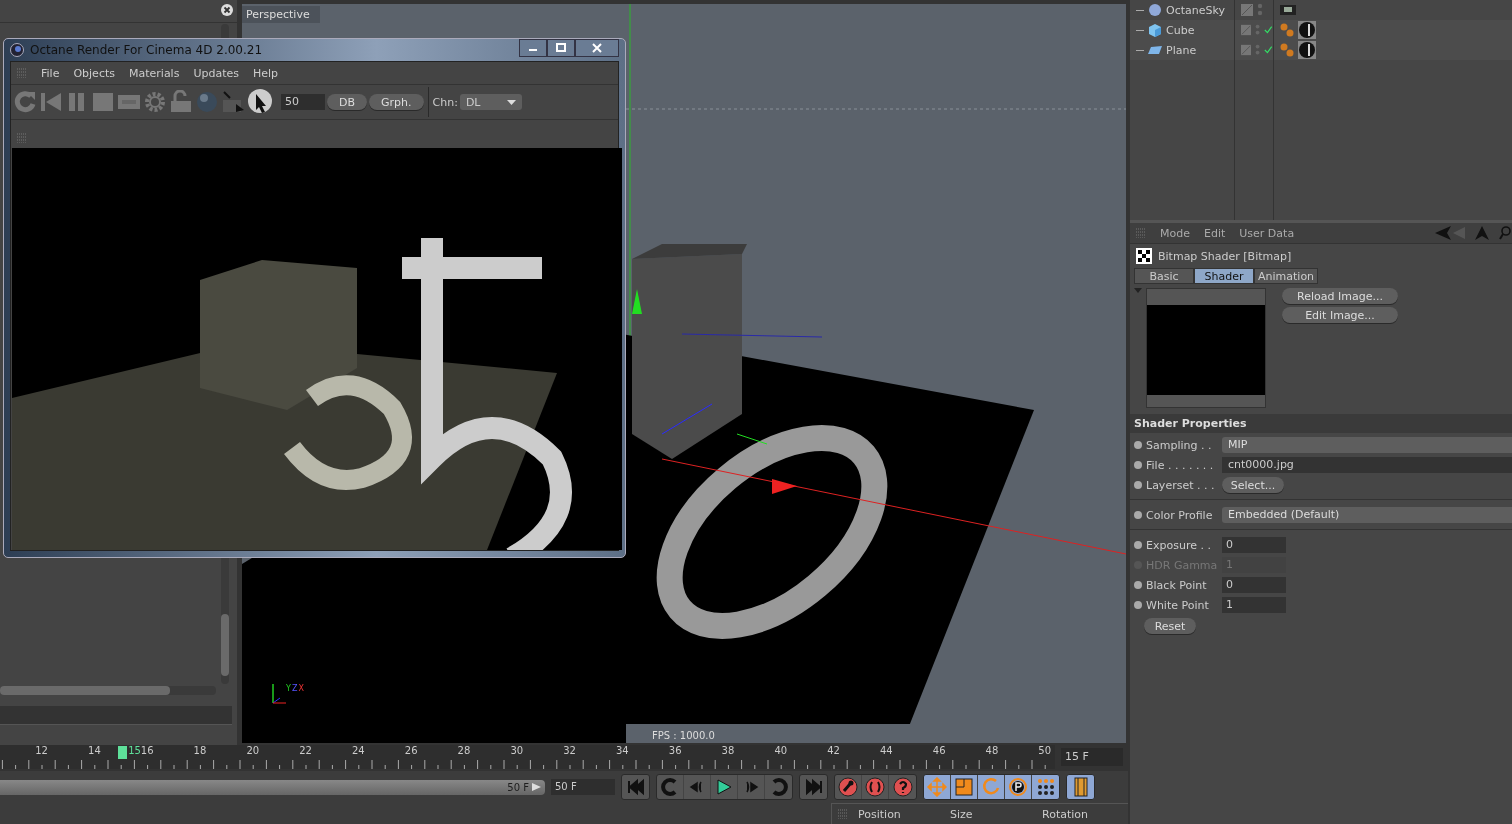 This screenshot has height=824, width=1512. I want to click on restart-icon, so click(25, 102).